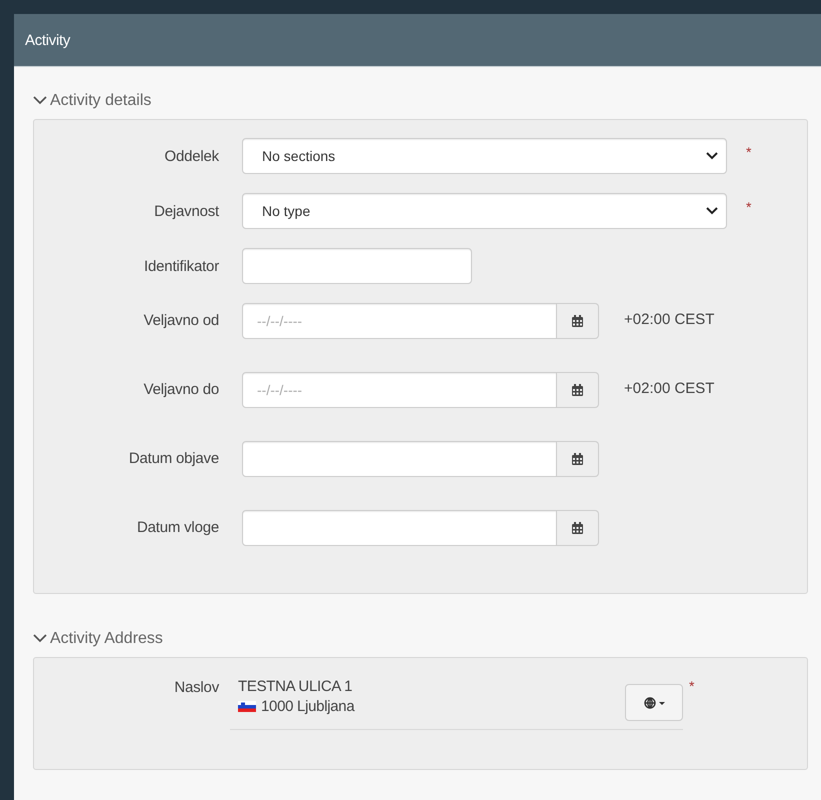  What do you see at coordinates (47, 40) in the screenshot?
I see `panel-title: Activity` at bounding box center [47, 40].